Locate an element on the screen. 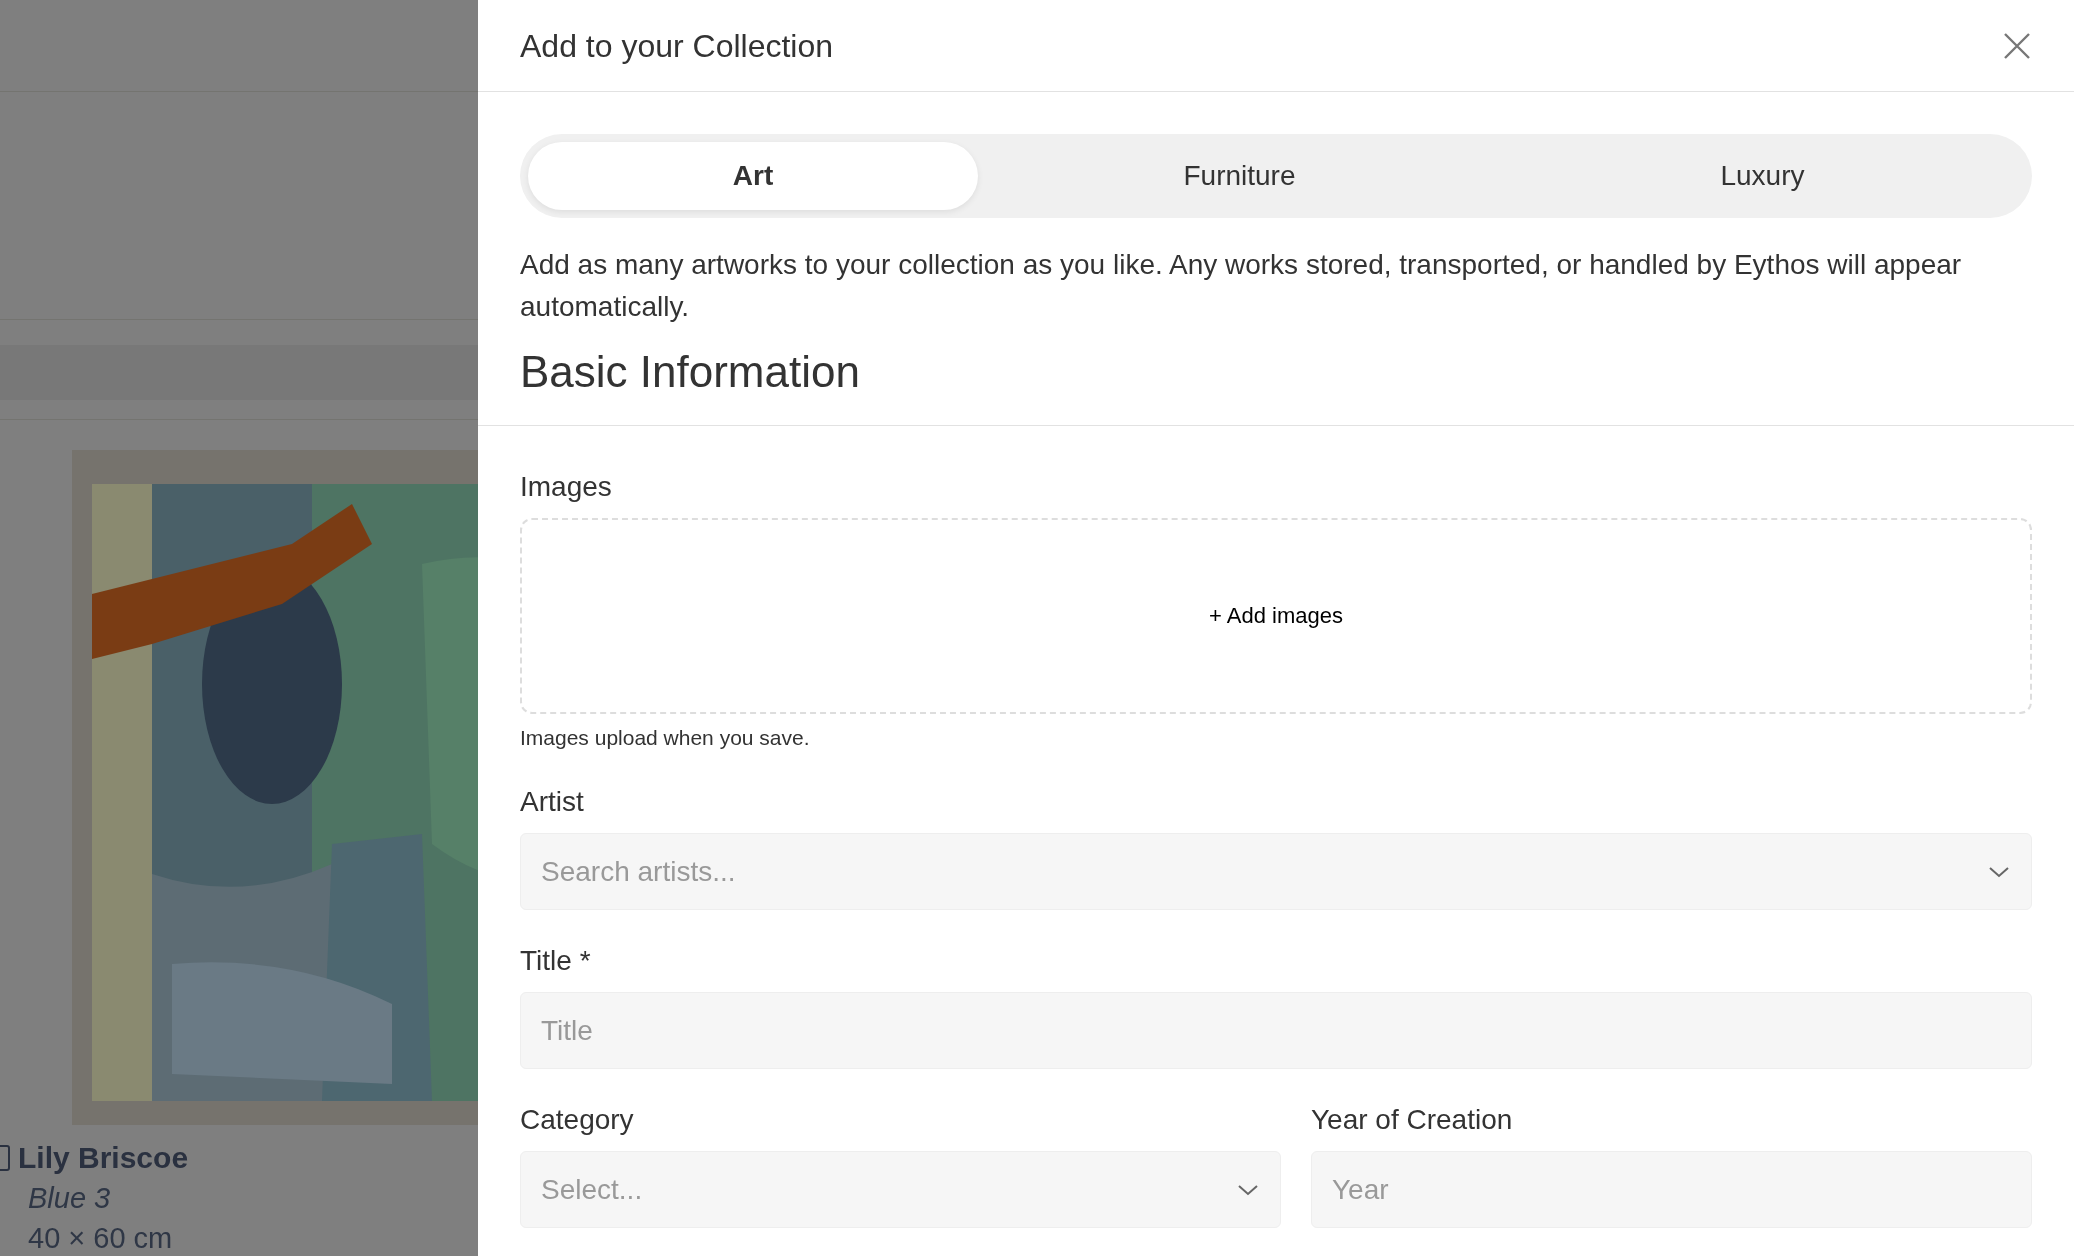  field-label: Artist is located at coordinates (552, 802).